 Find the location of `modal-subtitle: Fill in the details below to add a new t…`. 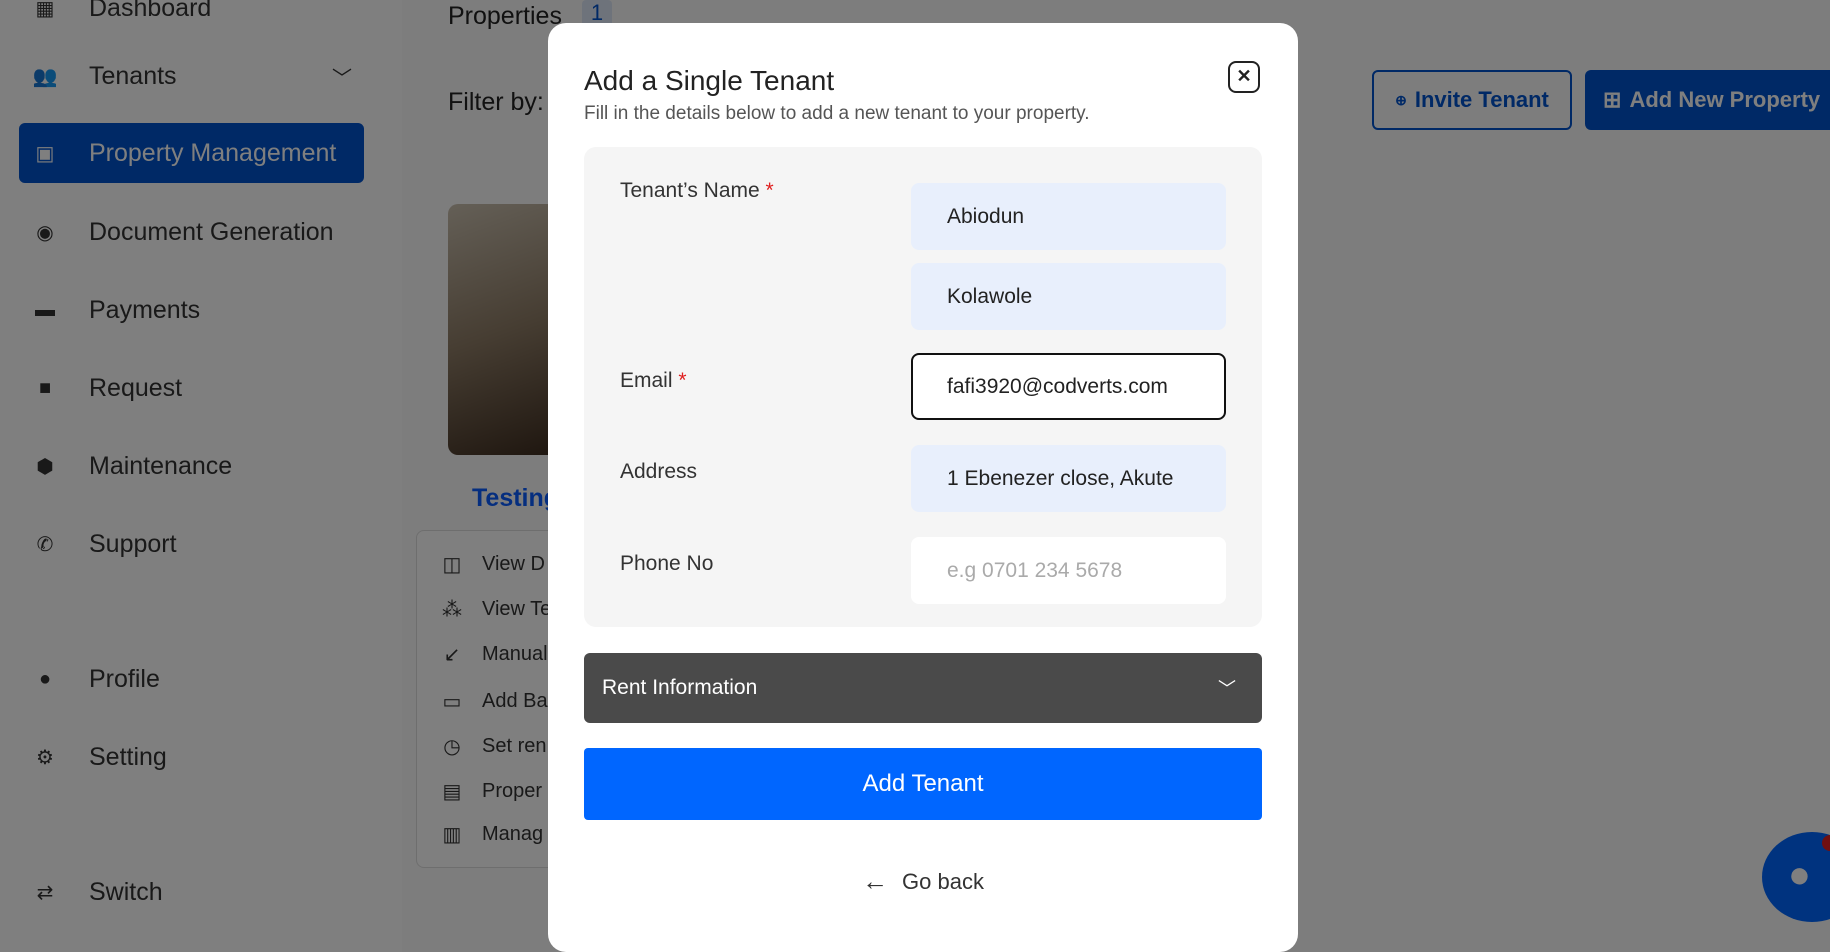

modal-subtitle: Fill in the details below to add a new t… is located at coordinates (837, 113).